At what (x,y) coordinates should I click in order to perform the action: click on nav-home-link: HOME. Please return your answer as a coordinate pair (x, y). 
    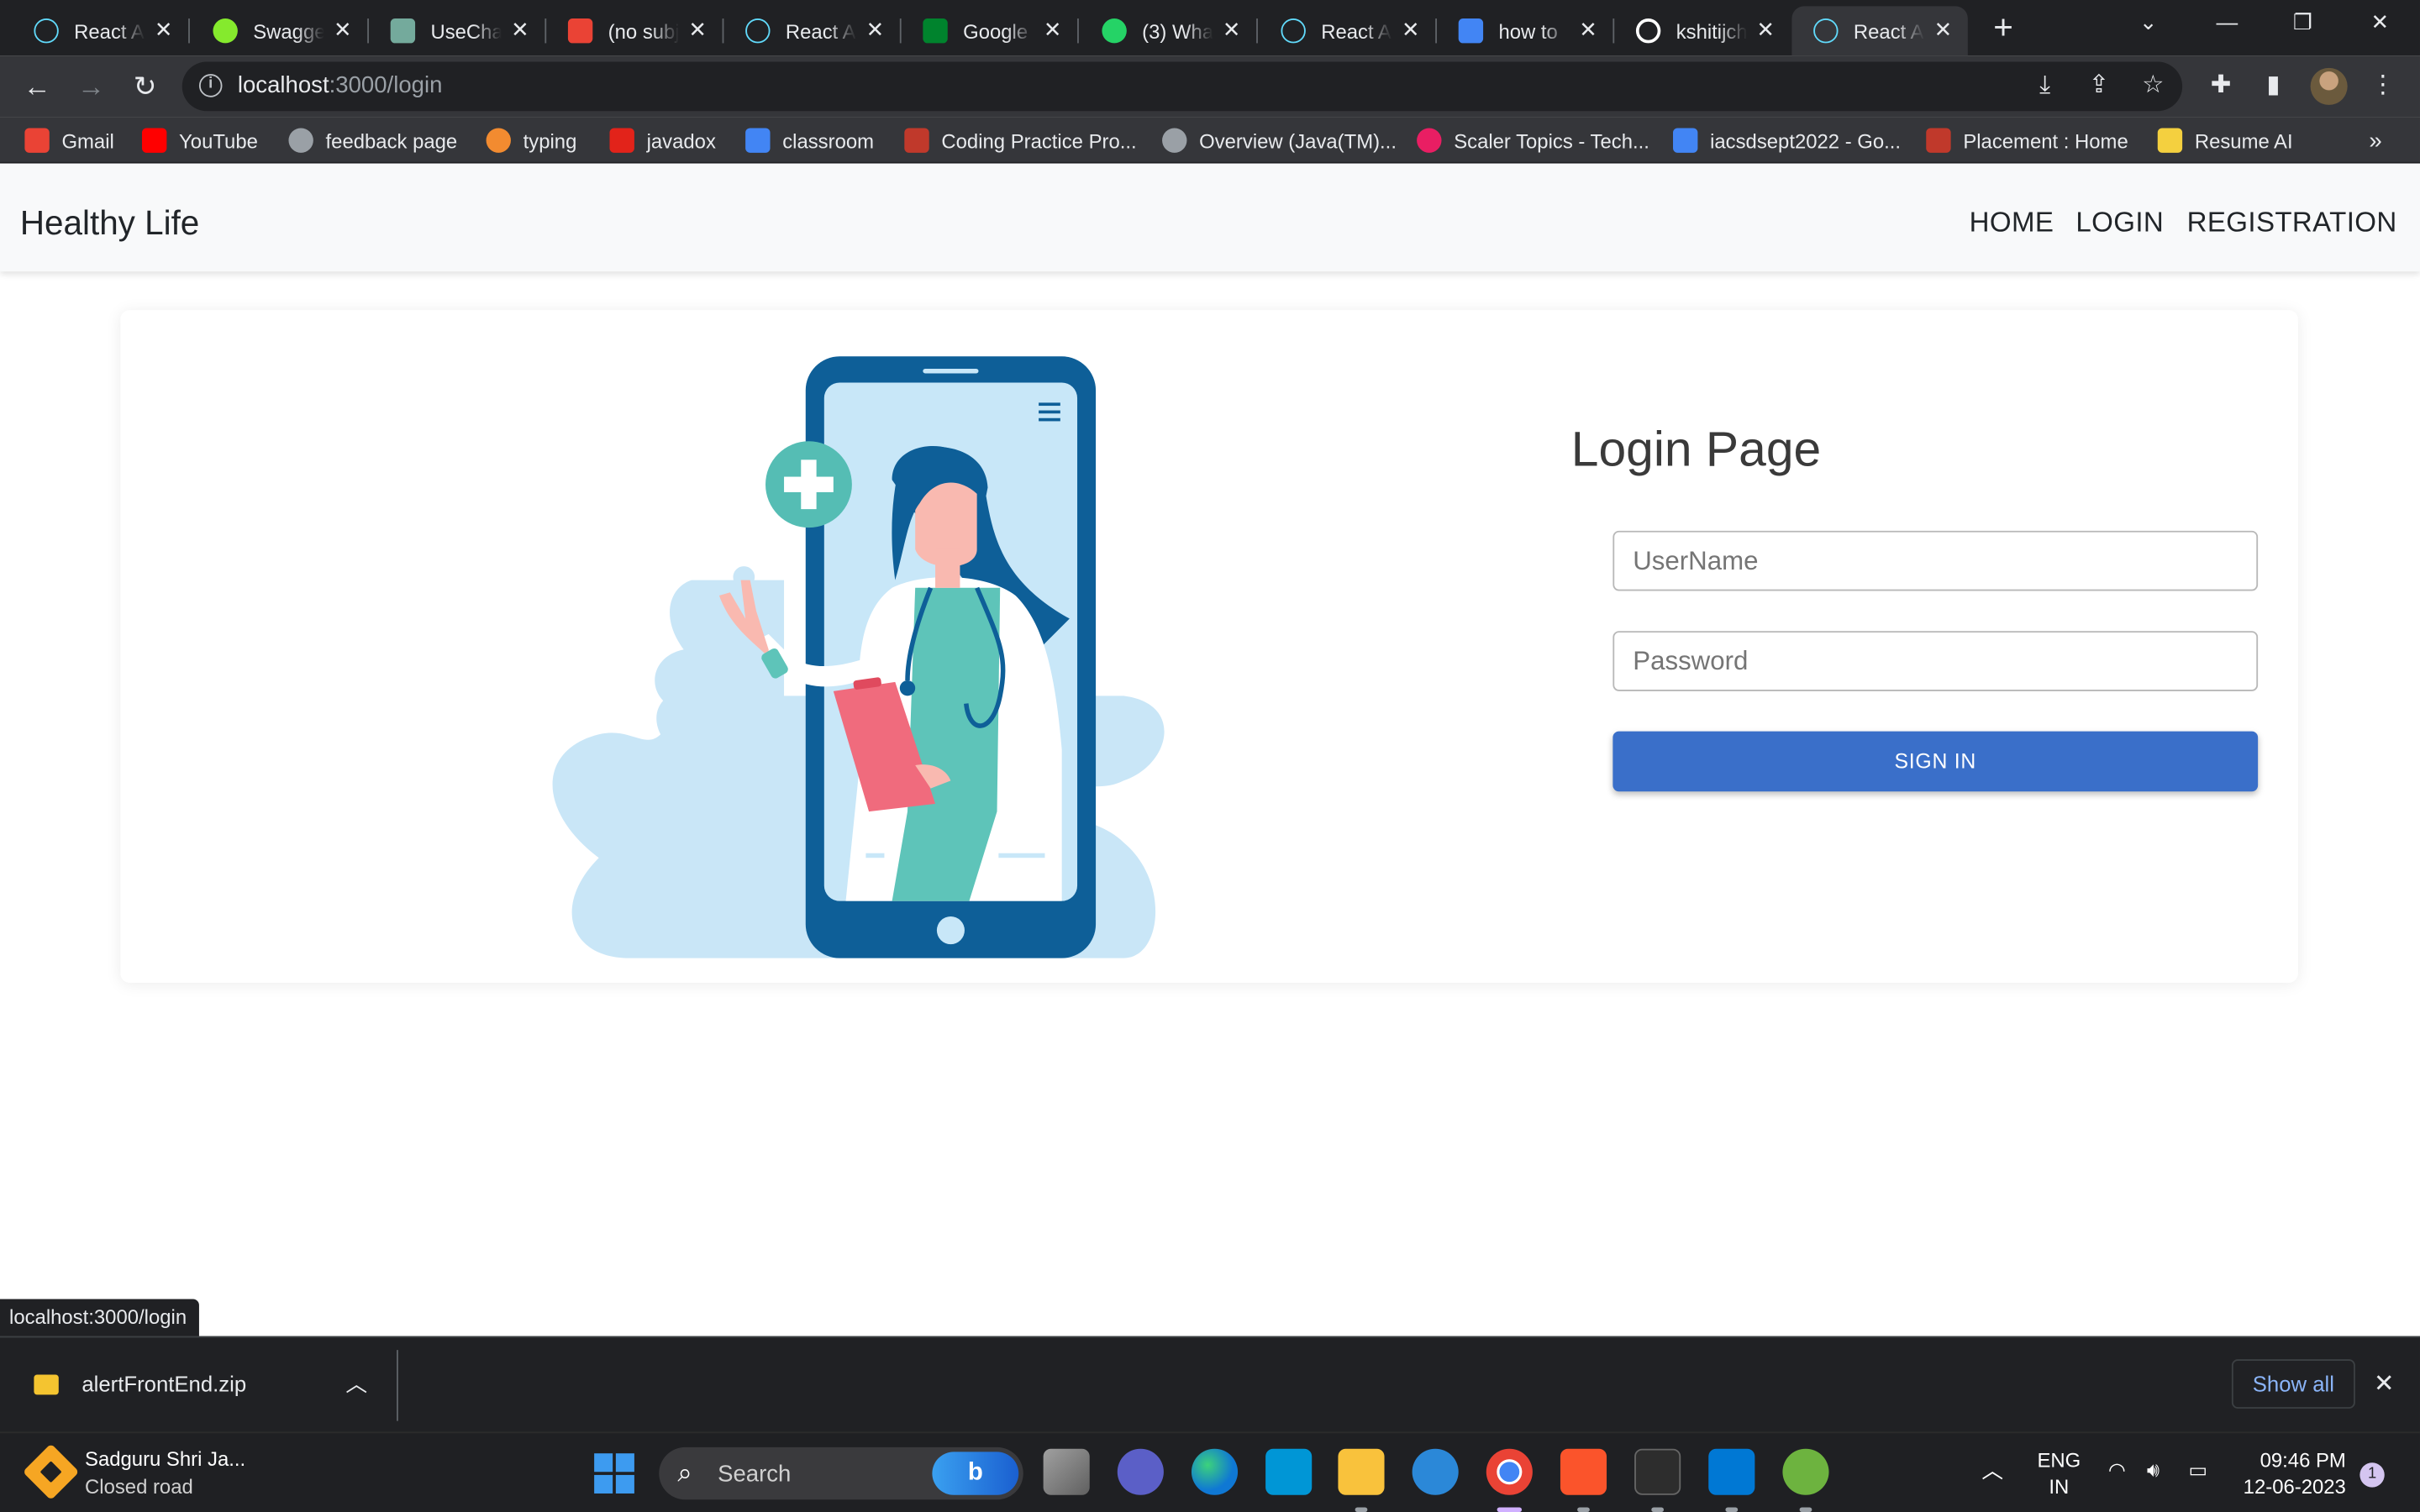
    Looking at the image, I should click on (2012, 223).